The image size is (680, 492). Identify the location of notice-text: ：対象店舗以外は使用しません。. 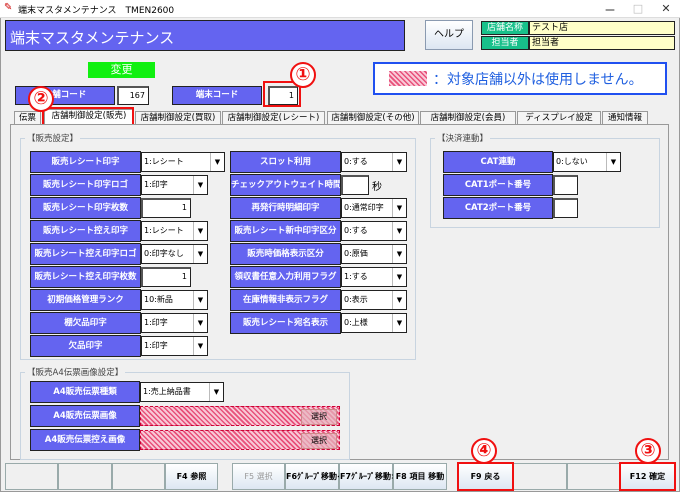
(538, 80).